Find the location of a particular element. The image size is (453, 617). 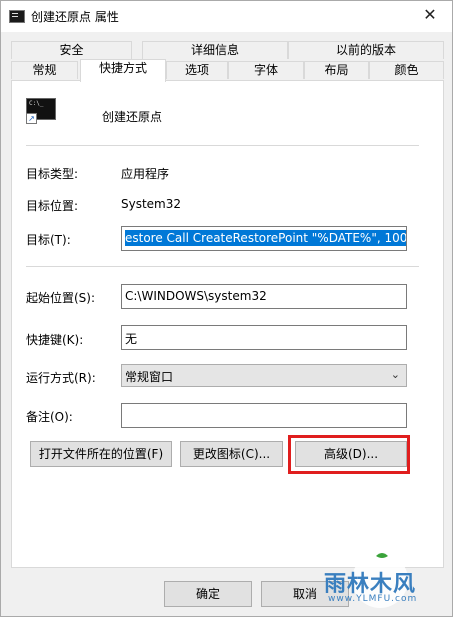

run-select-value: 常规窗口 is located at coordinates (149, 377).